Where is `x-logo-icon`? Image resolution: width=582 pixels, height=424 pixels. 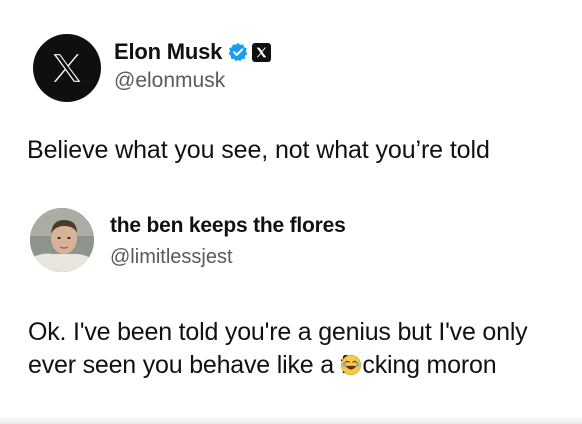 x-logo-icon is located at coordinates (67, 68).